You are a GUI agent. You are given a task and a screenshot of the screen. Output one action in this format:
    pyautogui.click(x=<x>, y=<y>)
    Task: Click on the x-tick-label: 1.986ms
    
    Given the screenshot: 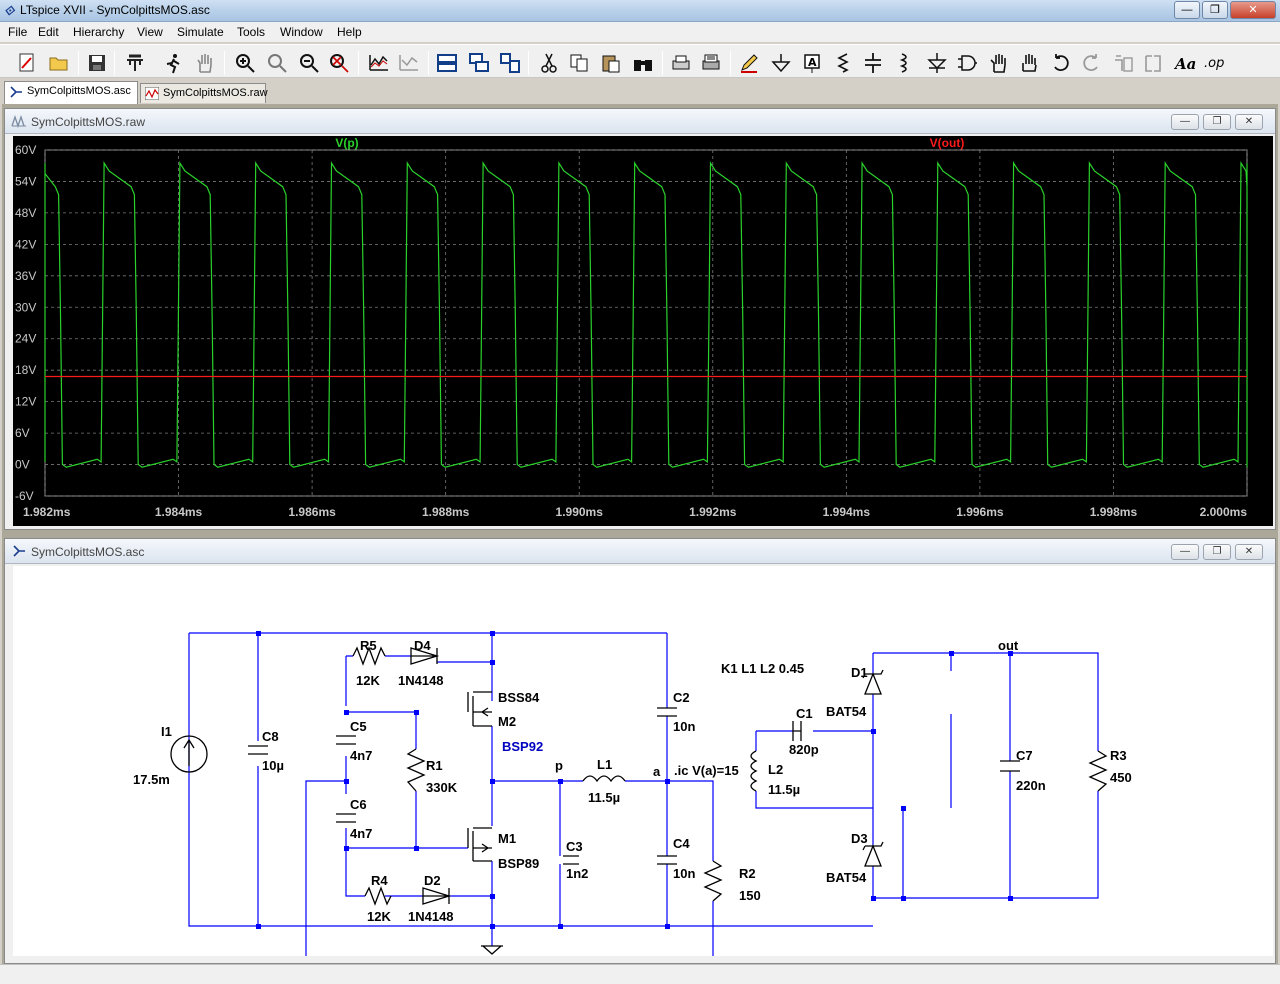 What is the action you would take?
    pyautogui.click(x=312, y=512)
    